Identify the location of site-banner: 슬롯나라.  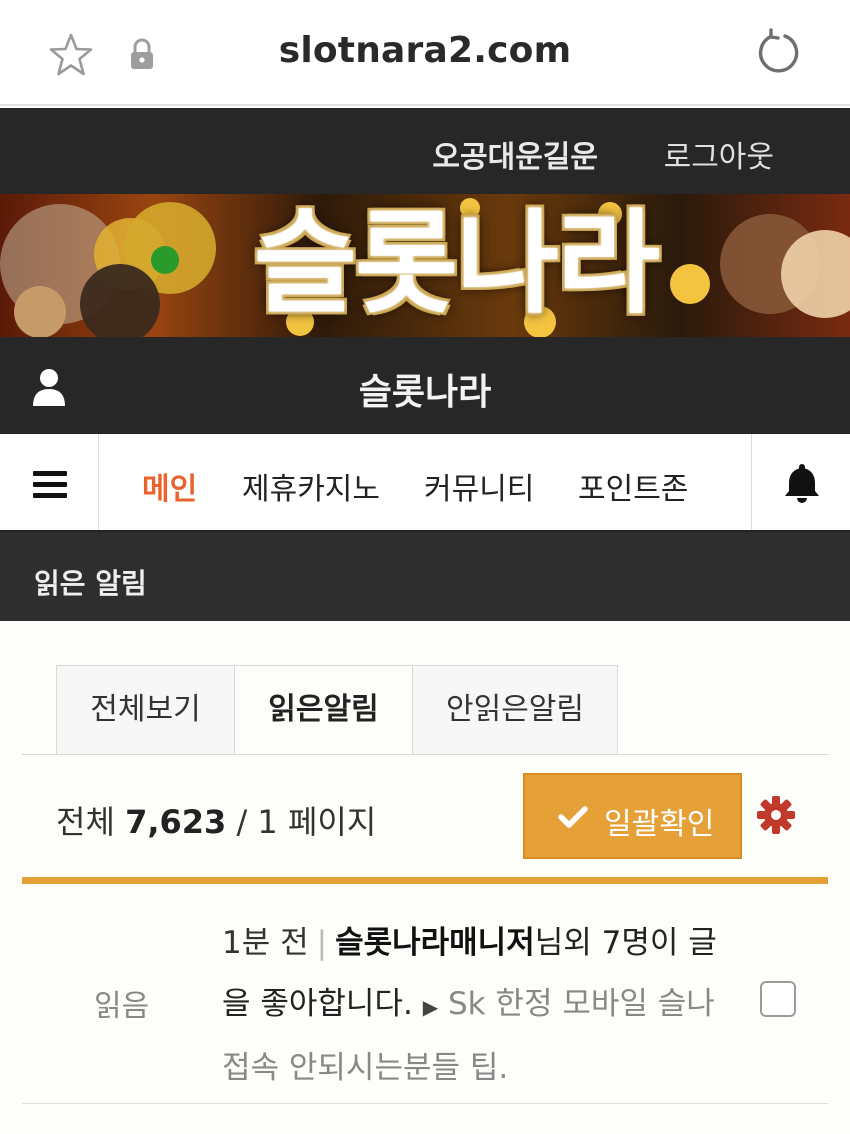
(425, 265).